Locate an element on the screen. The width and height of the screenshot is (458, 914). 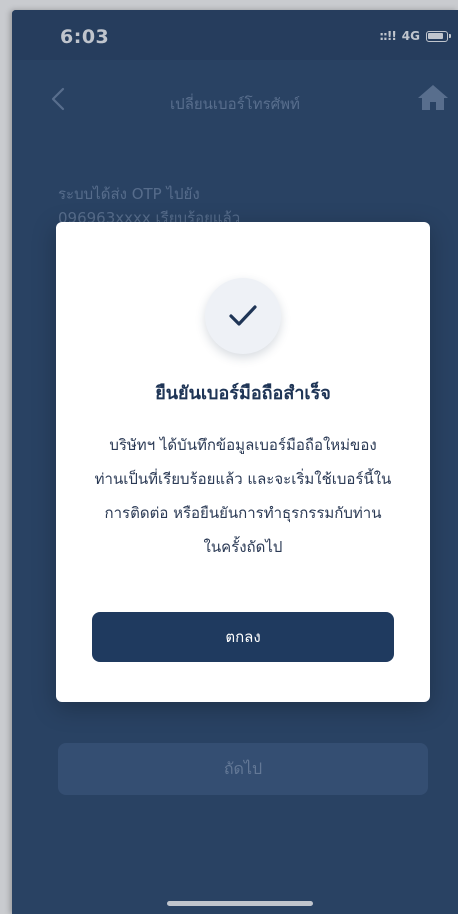
dialog-message-line: ในครั้งถัดไป is located at coordinates (243, 547).